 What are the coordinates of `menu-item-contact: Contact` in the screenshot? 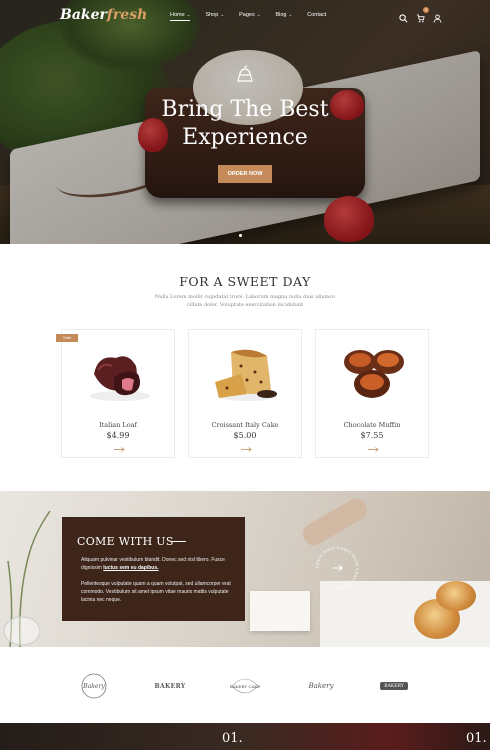 It's located at (316, 16).